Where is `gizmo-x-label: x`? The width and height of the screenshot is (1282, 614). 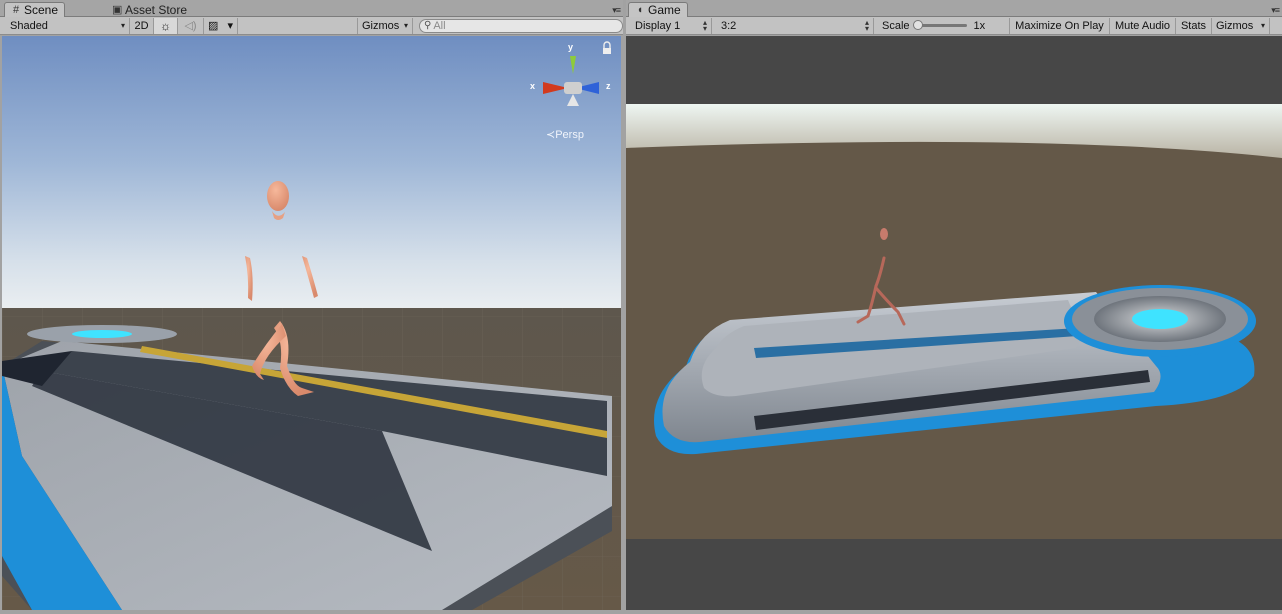 gizmo-x-label: x is located at coordinates (533, 86).